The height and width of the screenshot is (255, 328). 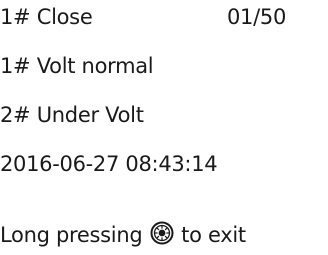 What do you see at coordinates (257, 17) in the screenshot?
I see `event-index: 01/50` at bounding box center [257, 17].